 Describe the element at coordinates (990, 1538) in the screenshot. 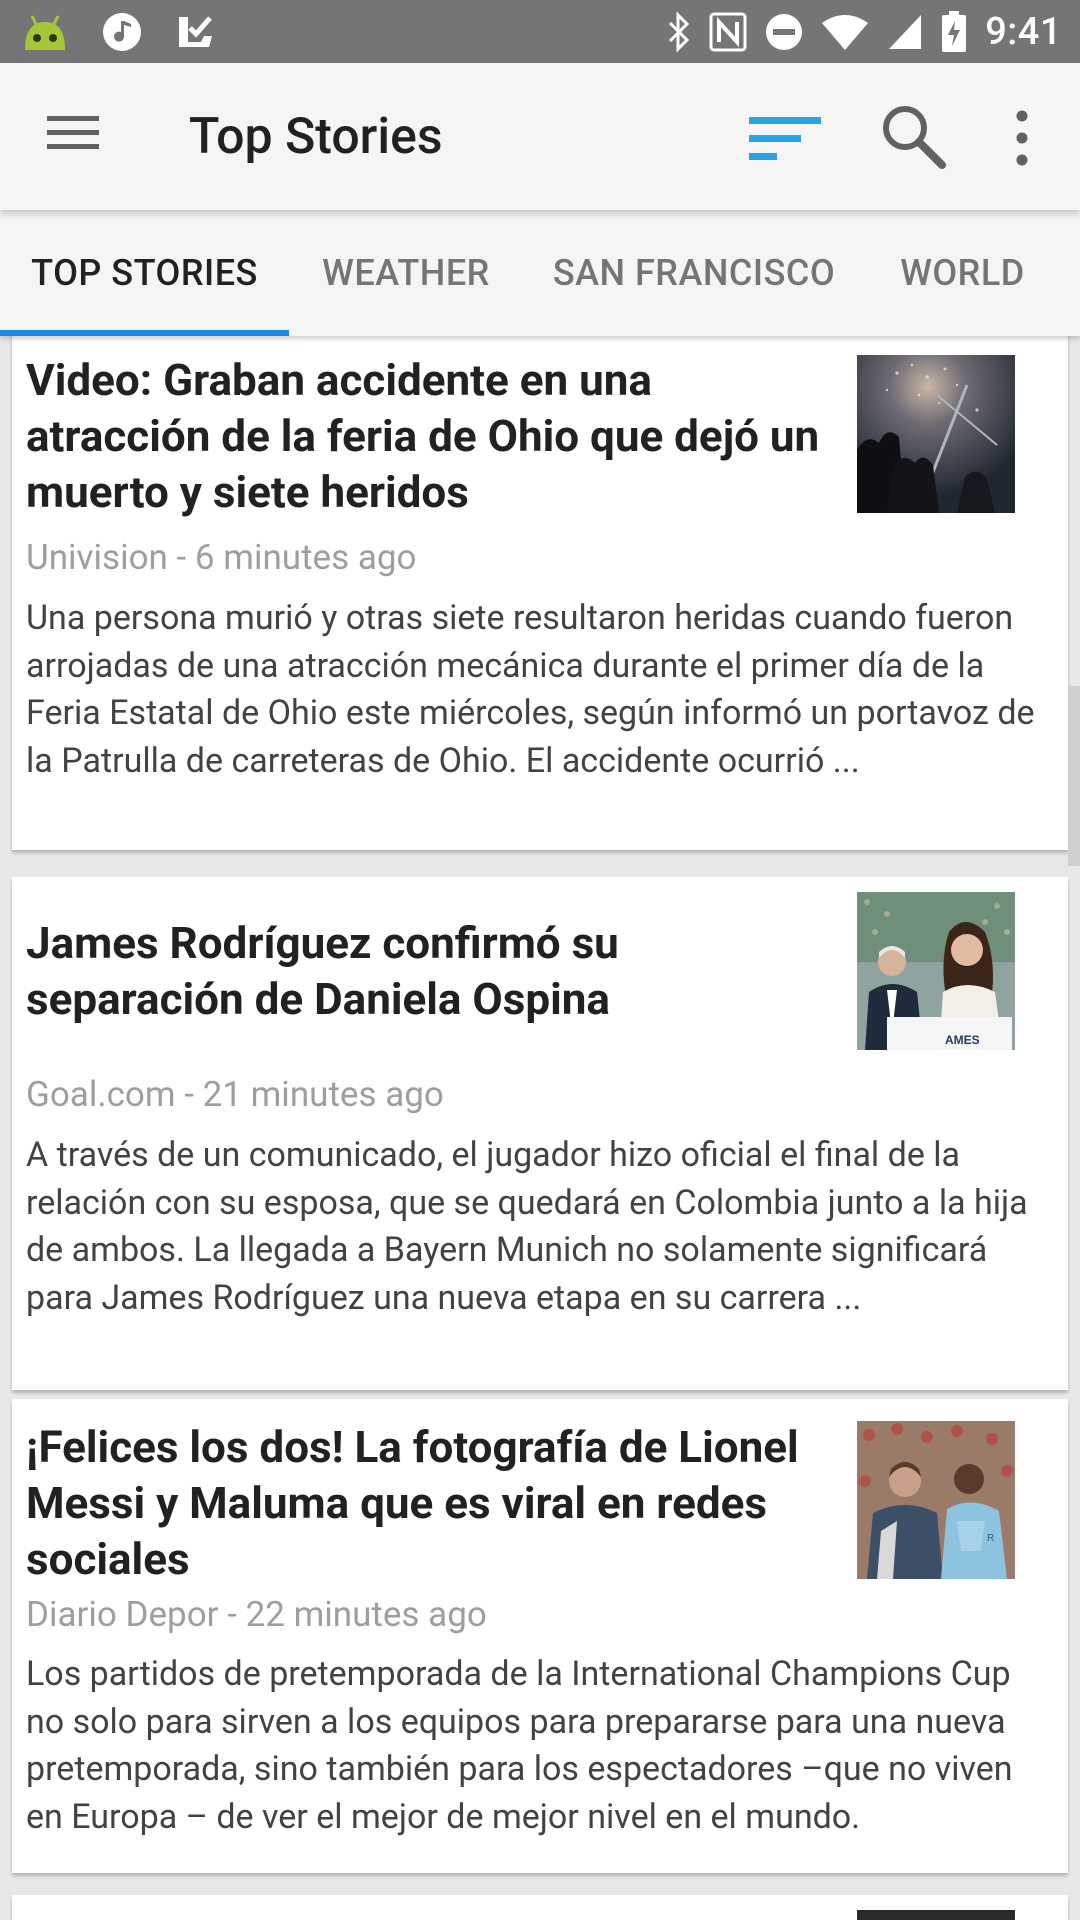

I see `svg-text: R` at that location.